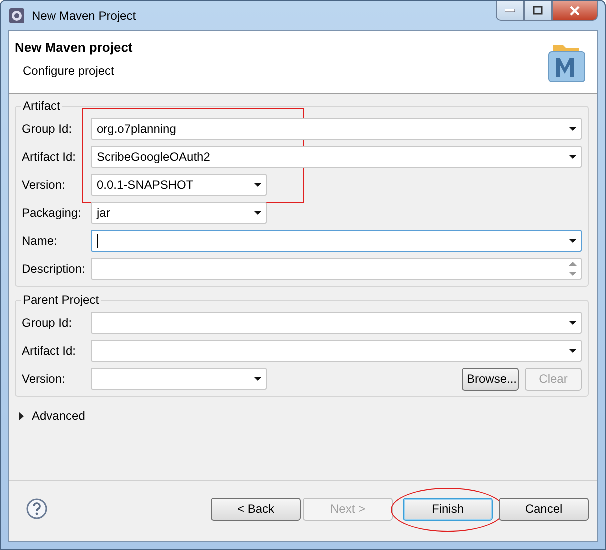 The width and height of the screenshot is (606, 550). I want to click on close-button, so click(575, 11).